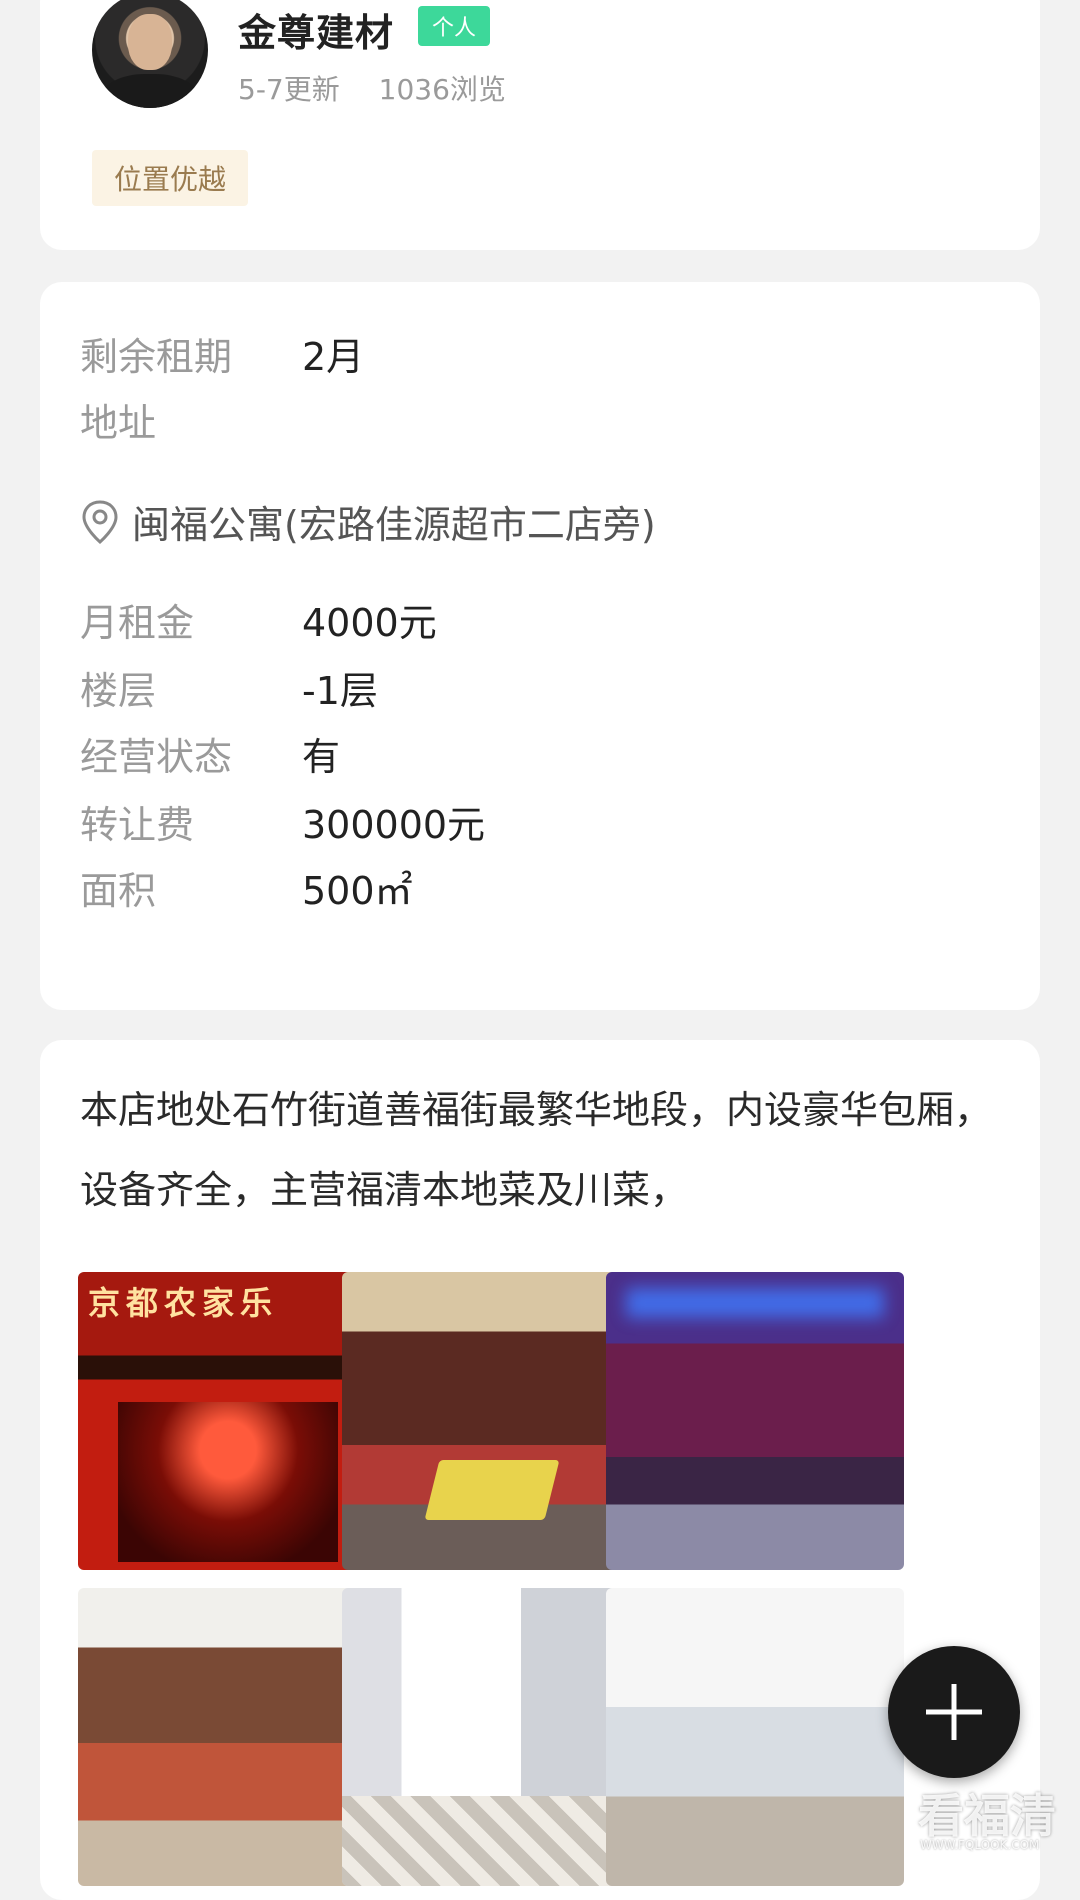 The width and height of the screenshot is (1080, 1900). Describe the element at coordinates (980, 1845) in the screenshot. I see `watermark-url: WWW.FQLOOK.COM` at that location.